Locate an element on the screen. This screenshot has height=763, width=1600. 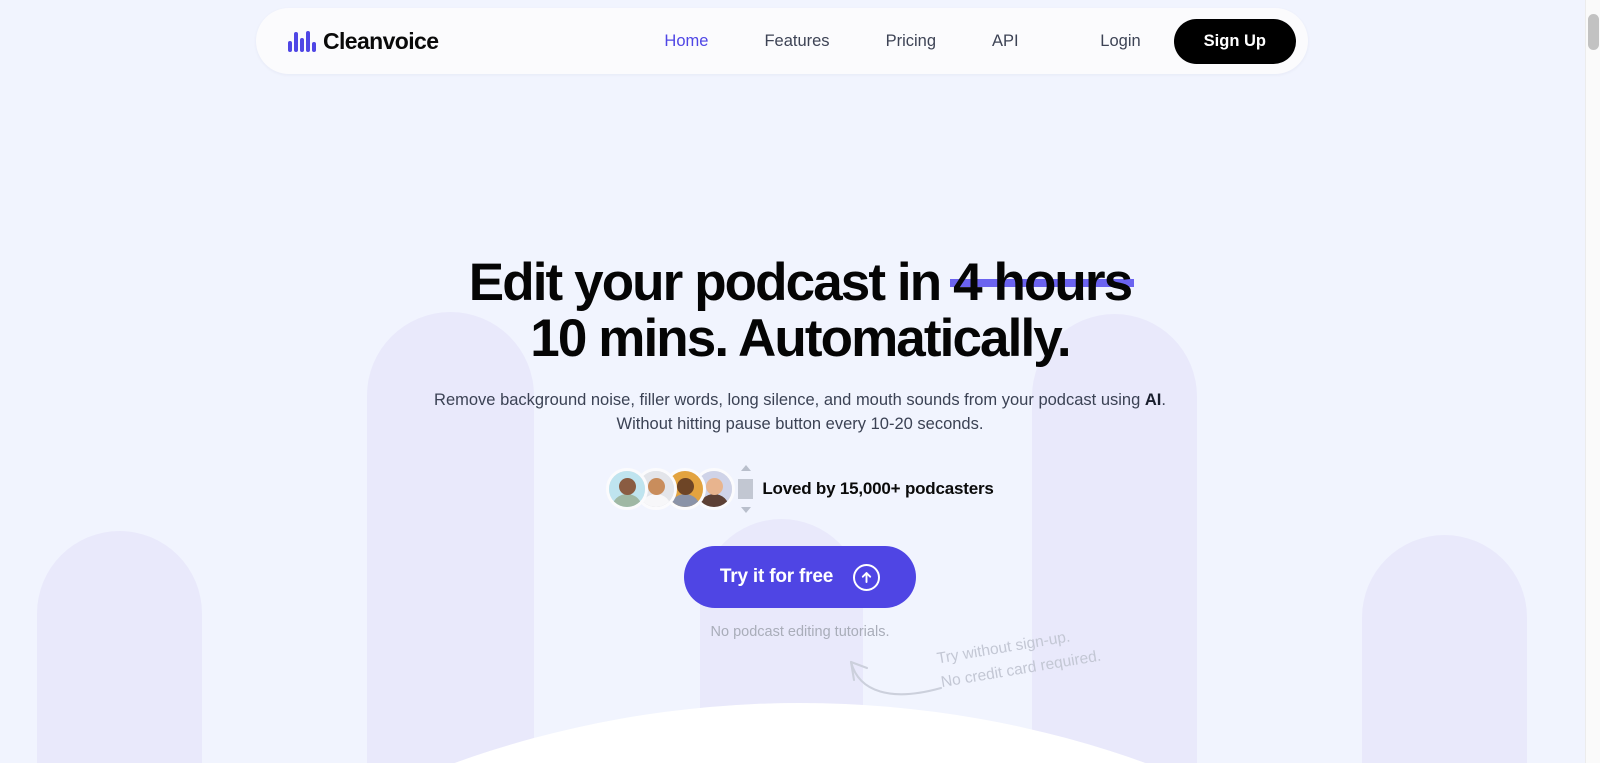
page-scrollbar-thumb is located at coordinates (1593, 32).